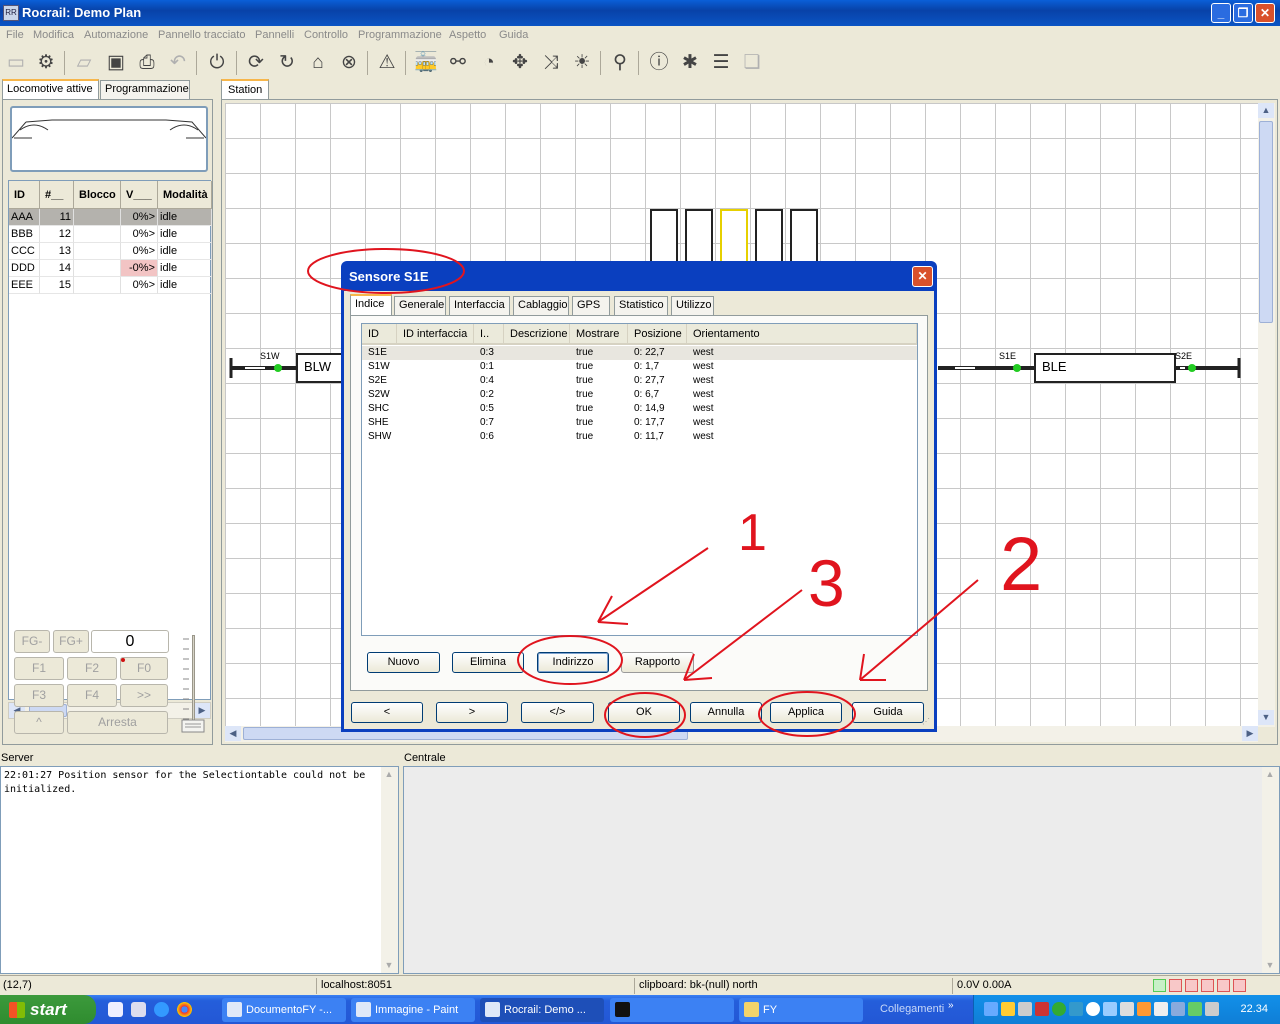 This screenshot has width=1280, height=1024. Describe the element at coordinates (639, 395) in the screenshot. I see `table-row: S2W 0:2 true 0: 6,7 west` at that location.